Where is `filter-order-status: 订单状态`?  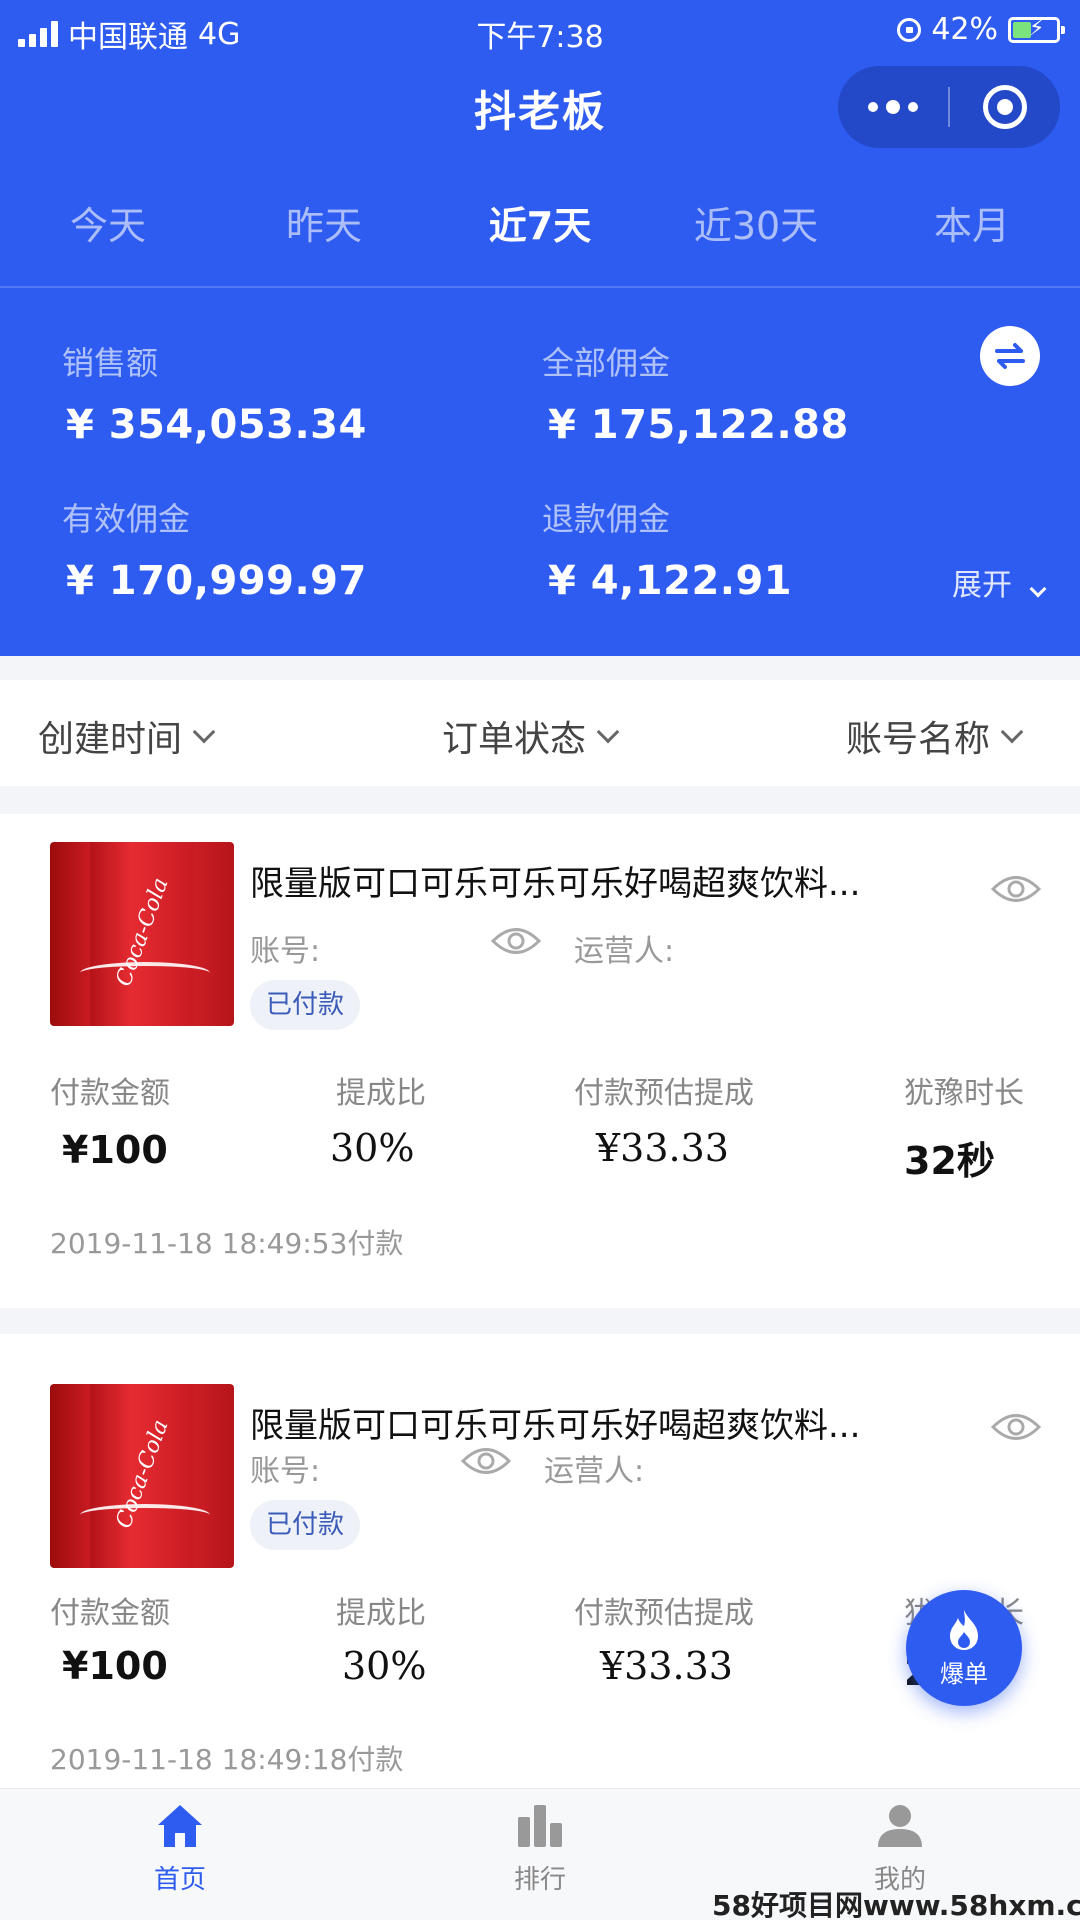
filter-order-status: 订单状态 is located at coordinates (531, 736).